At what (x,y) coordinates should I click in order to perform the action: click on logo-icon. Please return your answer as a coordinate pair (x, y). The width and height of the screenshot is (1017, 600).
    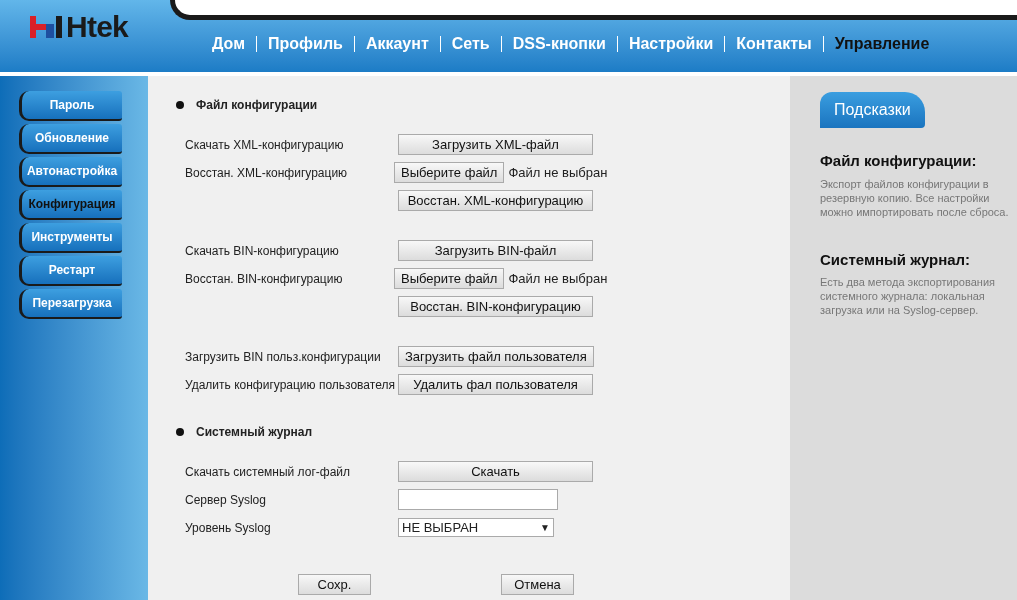
    Looking at the image, I should click on (47, 27).